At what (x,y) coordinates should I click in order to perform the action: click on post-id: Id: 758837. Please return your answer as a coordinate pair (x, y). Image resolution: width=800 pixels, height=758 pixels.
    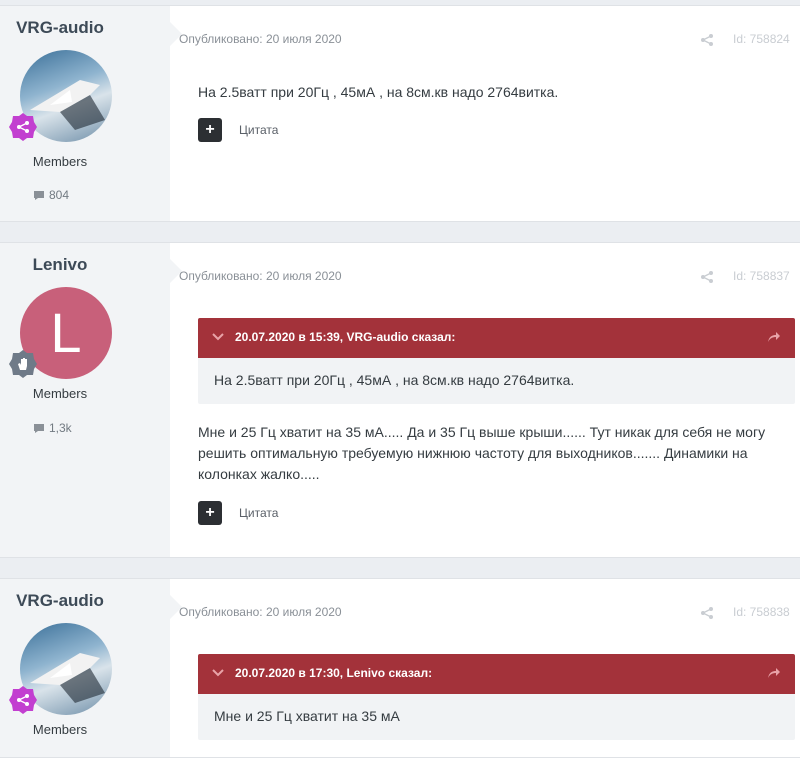
    Looking at the image, I should click on (761, 276).